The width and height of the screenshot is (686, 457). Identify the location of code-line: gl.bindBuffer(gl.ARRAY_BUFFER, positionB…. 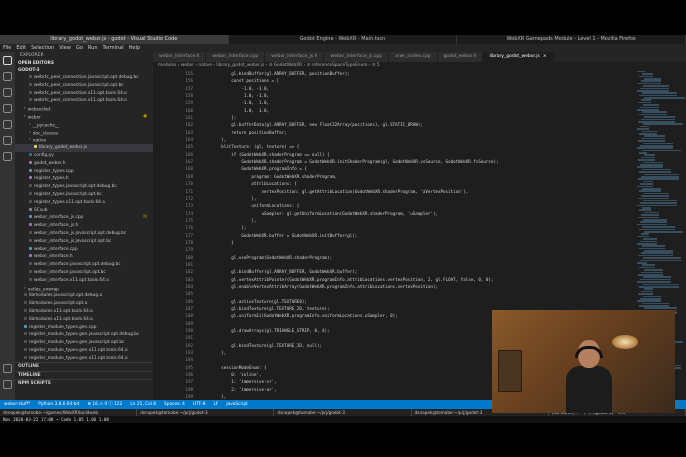
(417, 73).